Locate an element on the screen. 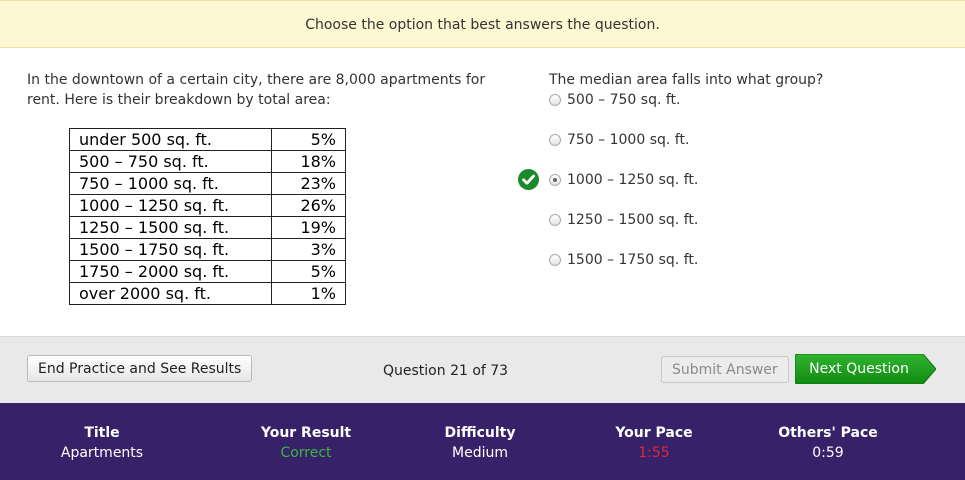 This screenshot has width=965, height=480. footer-difficulty: Difficulty Medium is located at coordinates (480, 443).